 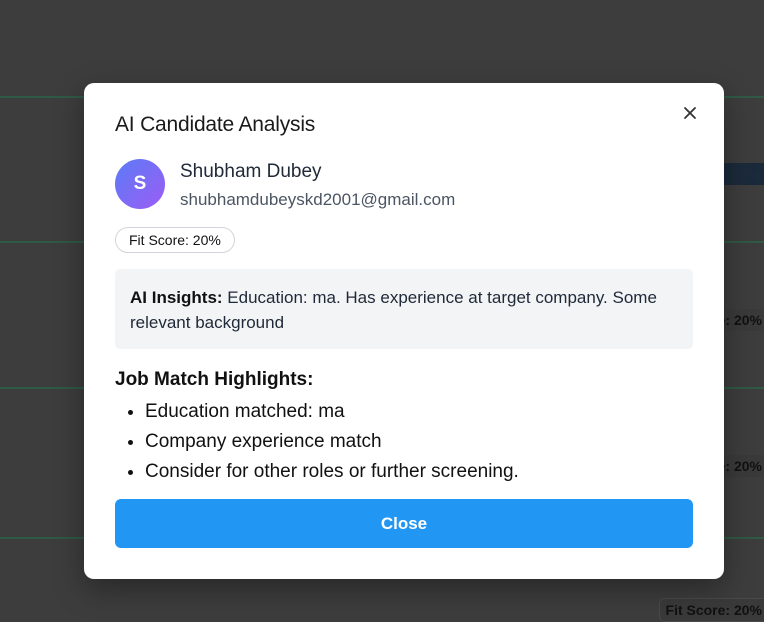 I want to click on close-button: Close, so click(x=404, y=523).